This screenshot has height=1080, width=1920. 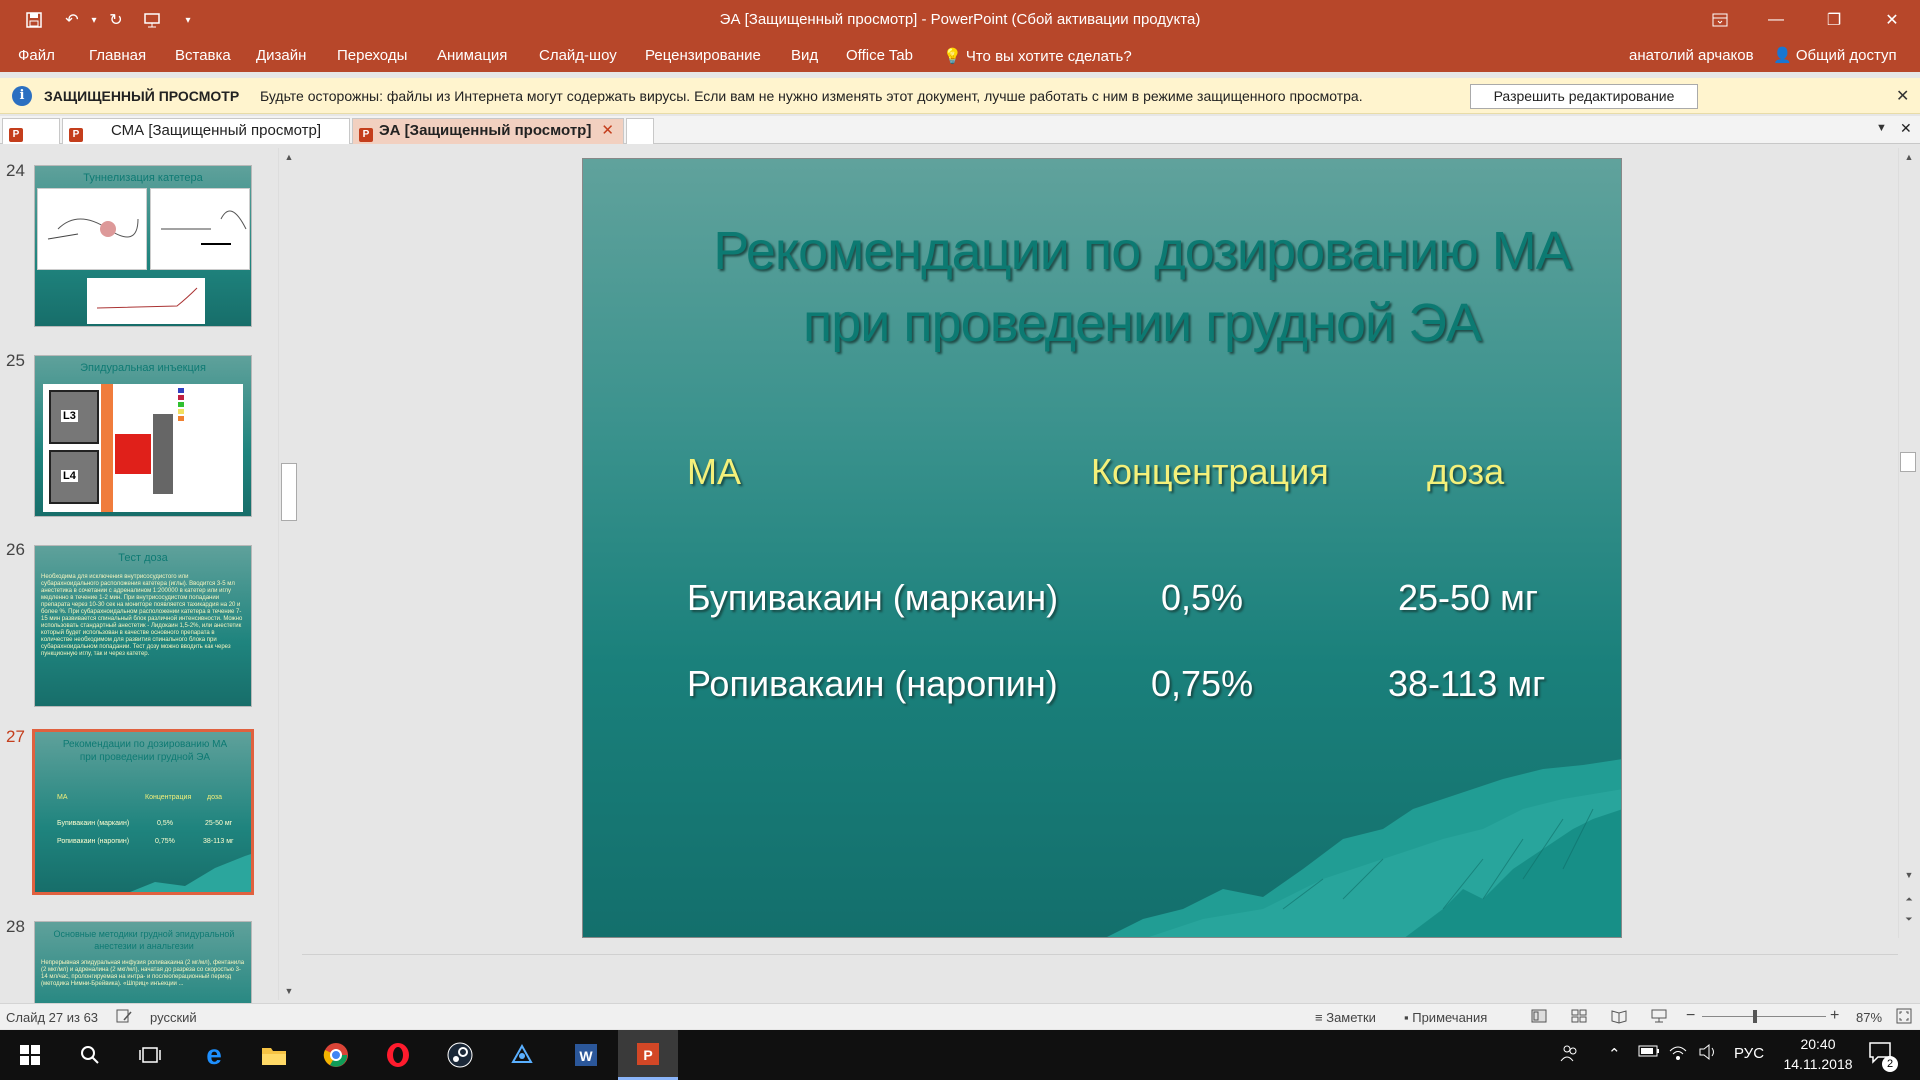 I want to click on reading-view-icon, so click(x=1619, y=1017).